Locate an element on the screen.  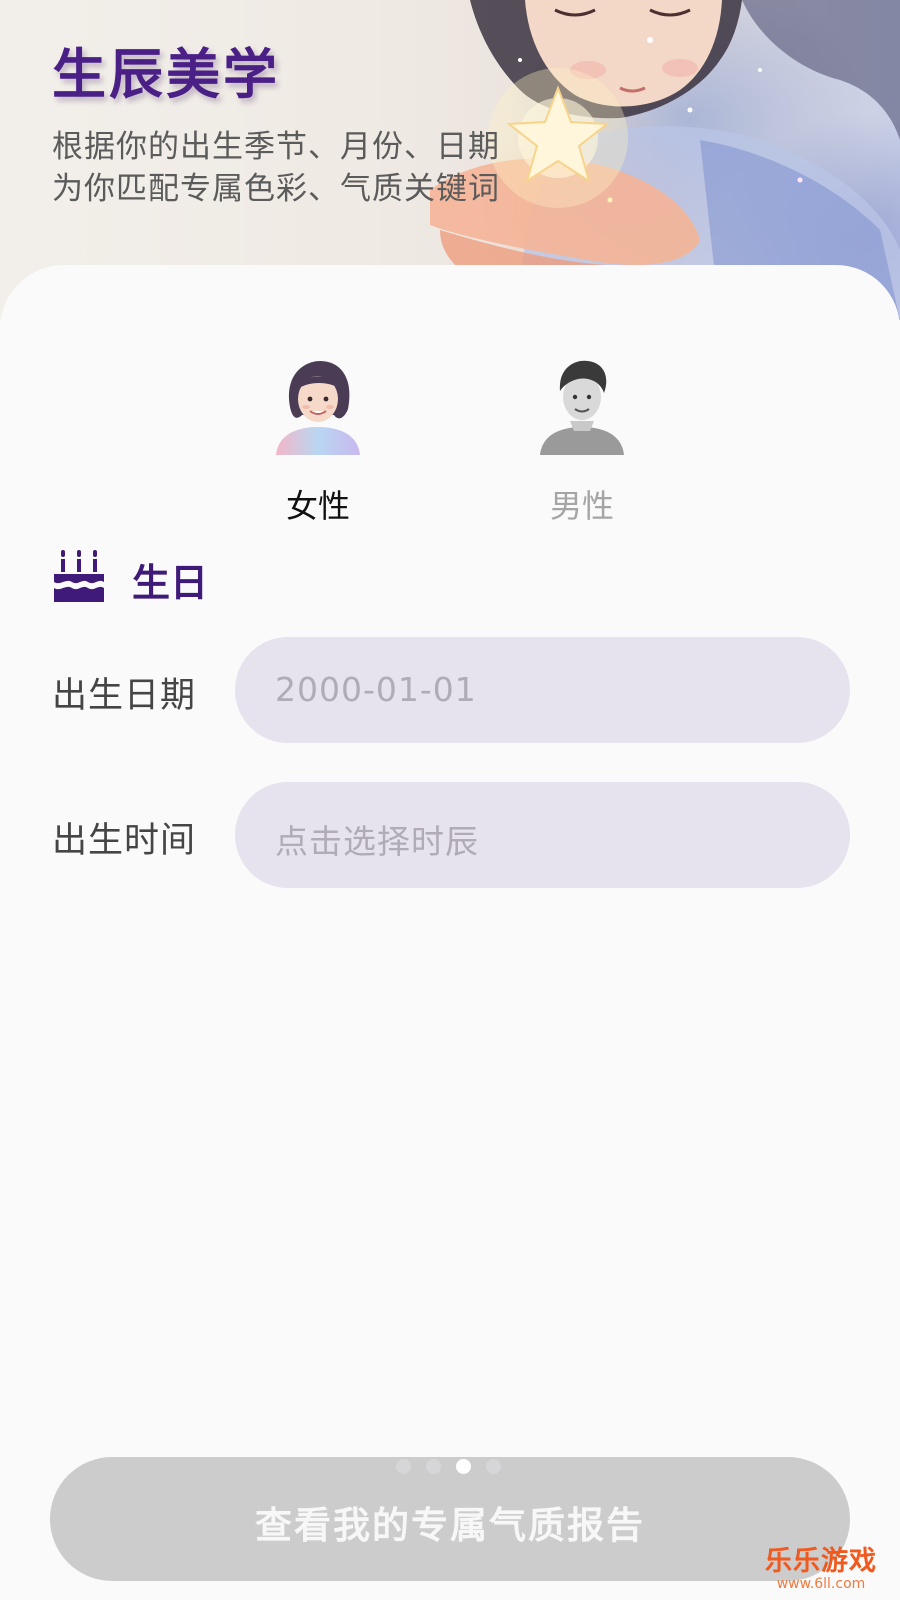
view-report-button: 查看我的专属气质报告 is located at coordinates (450, 1519).